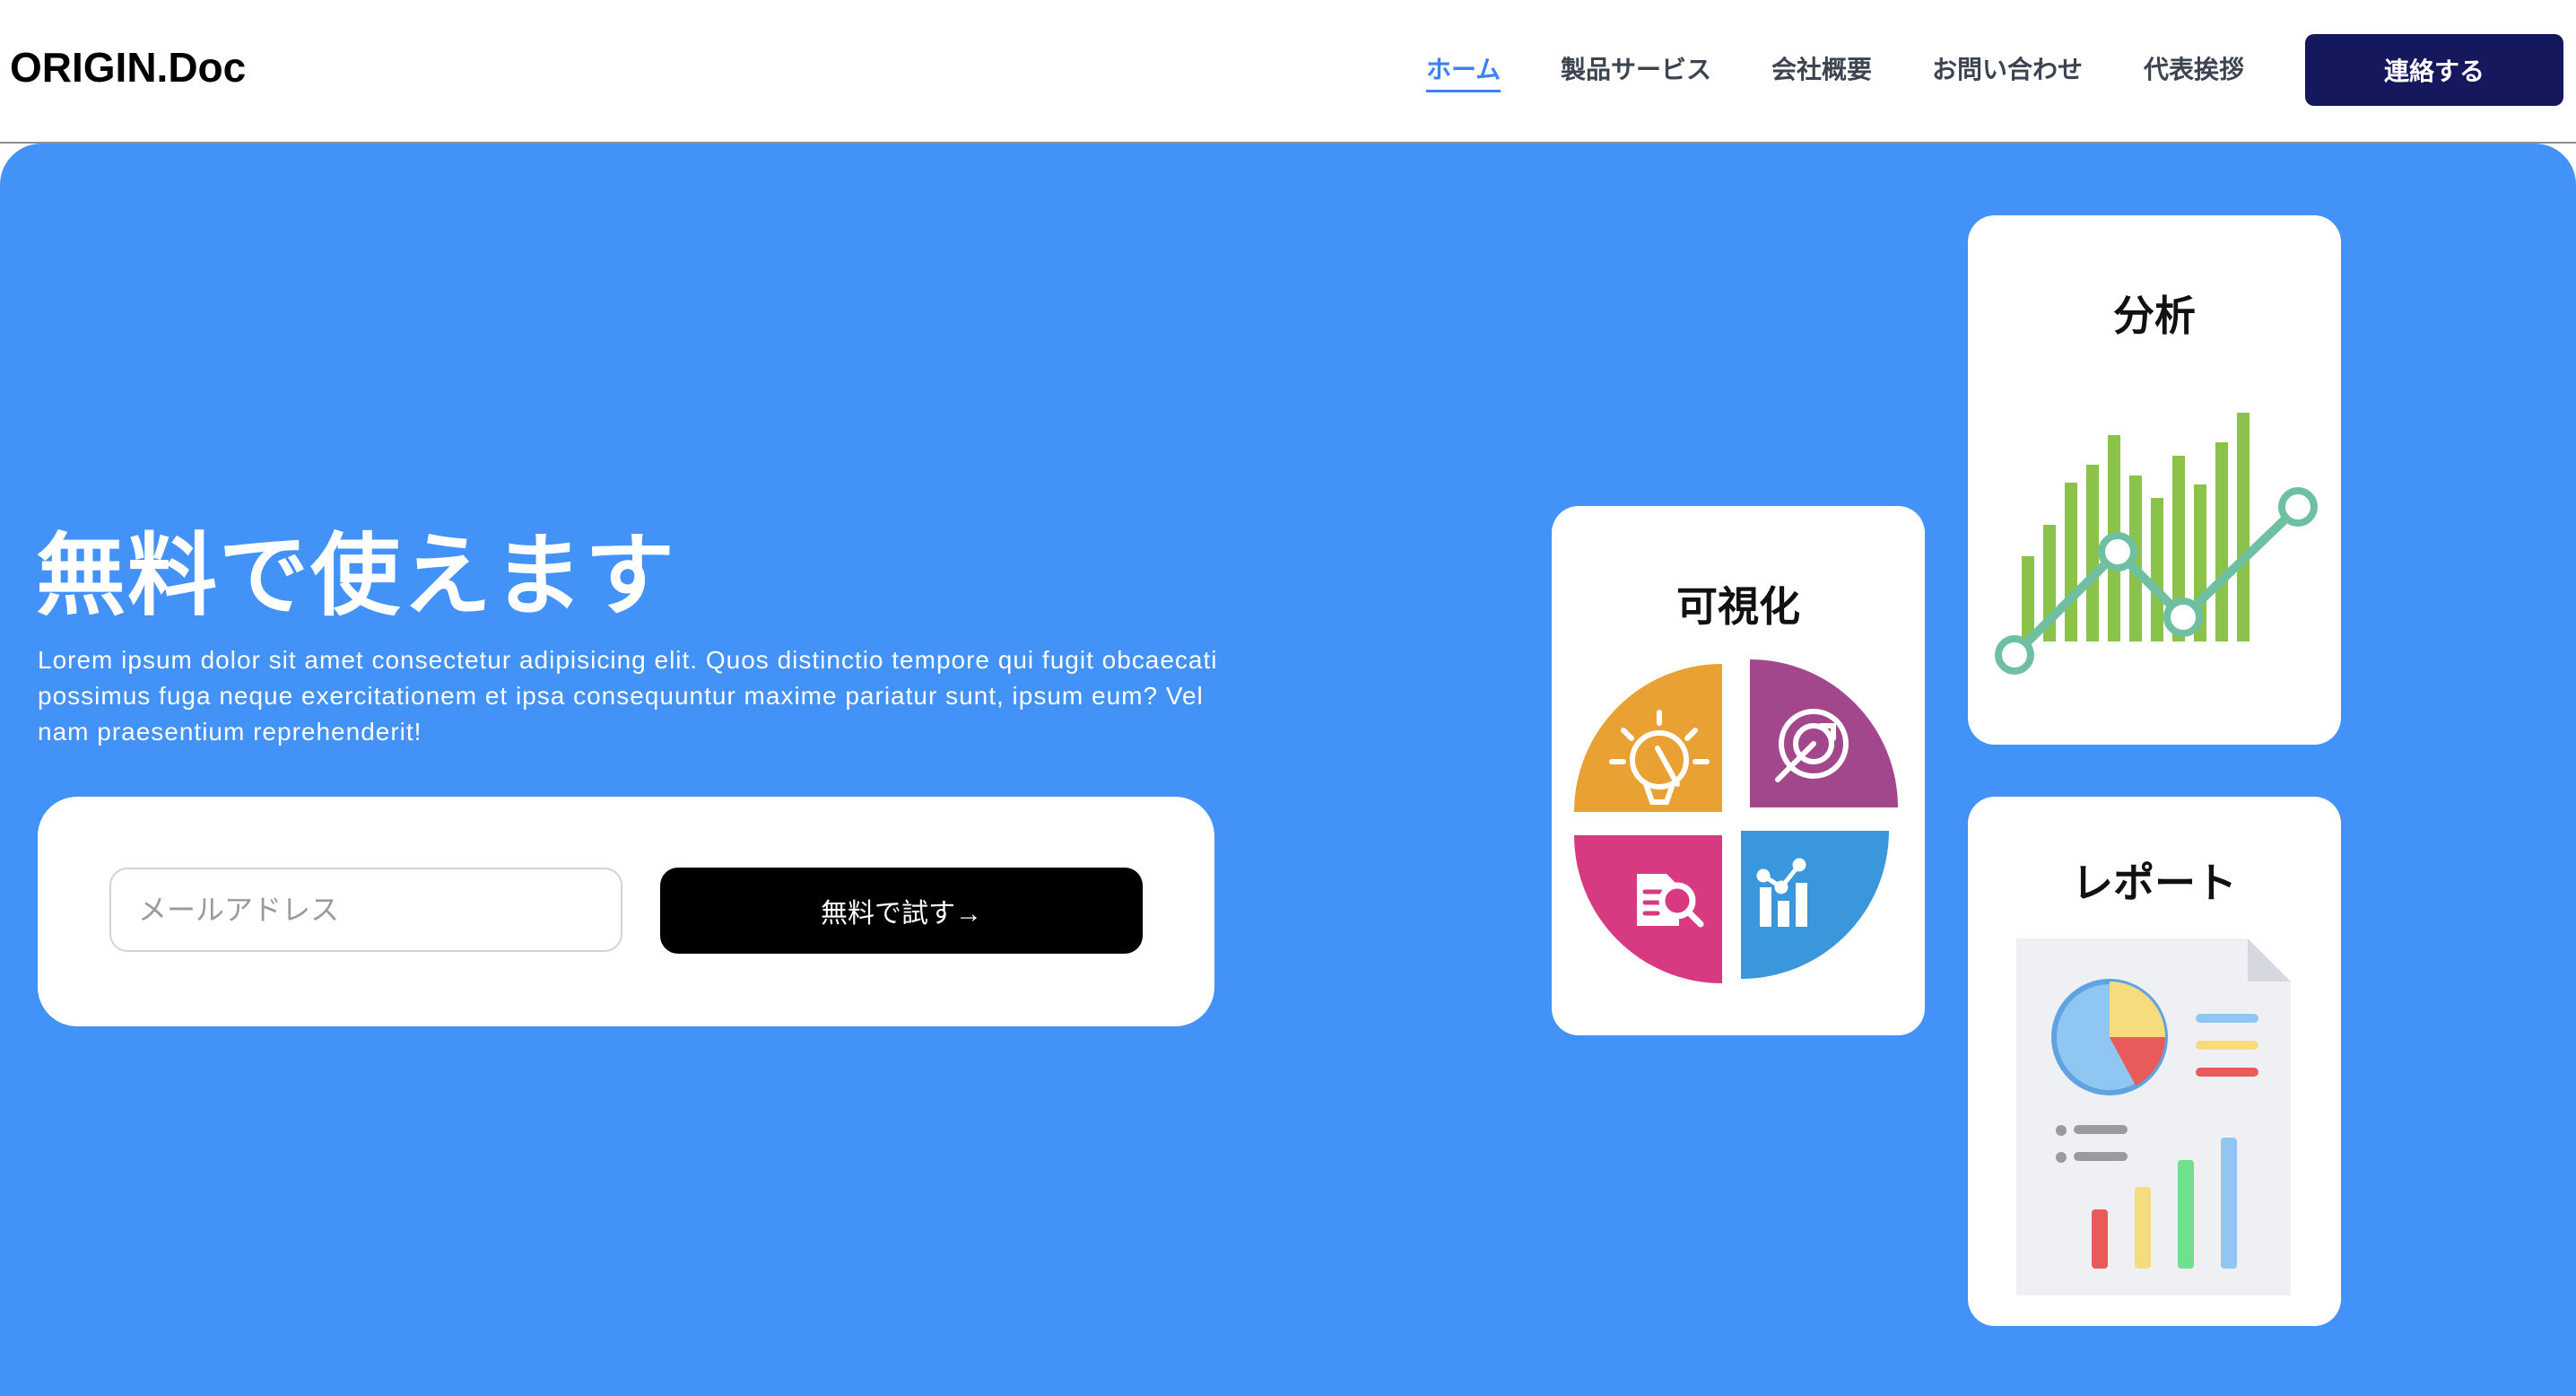  I want to click on email-input, so click(365, 910).